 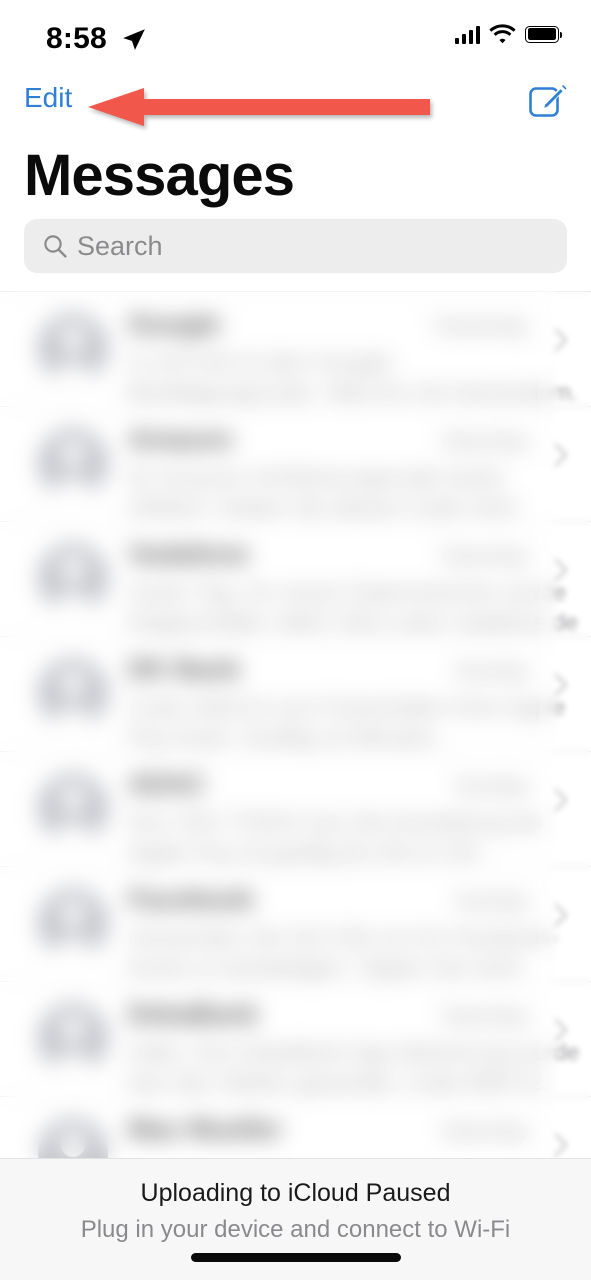 What do you see at coordinates (295, 1229) in the screenshot?
I see `banner-subtitle: Plug in your device and connect to Wi-Fi` at bounding box center [295, 1229].